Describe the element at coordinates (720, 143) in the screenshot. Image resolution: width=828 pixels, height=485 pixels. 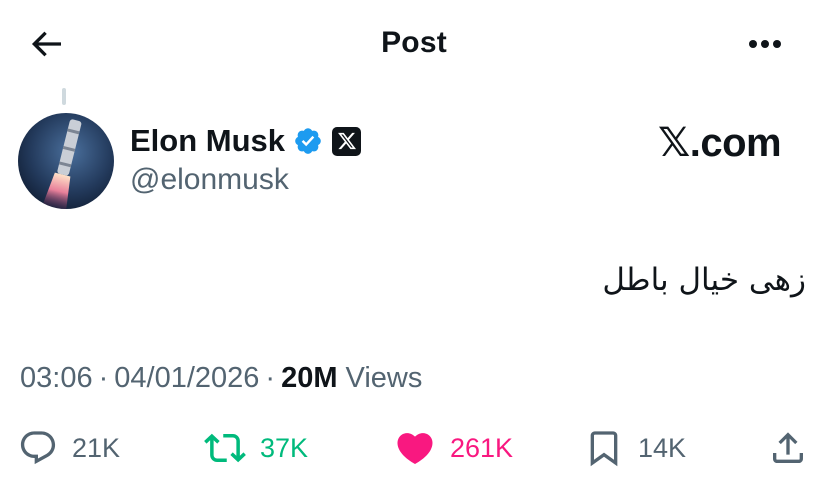
I see `watermark-text: 𝕏.com` at that location.